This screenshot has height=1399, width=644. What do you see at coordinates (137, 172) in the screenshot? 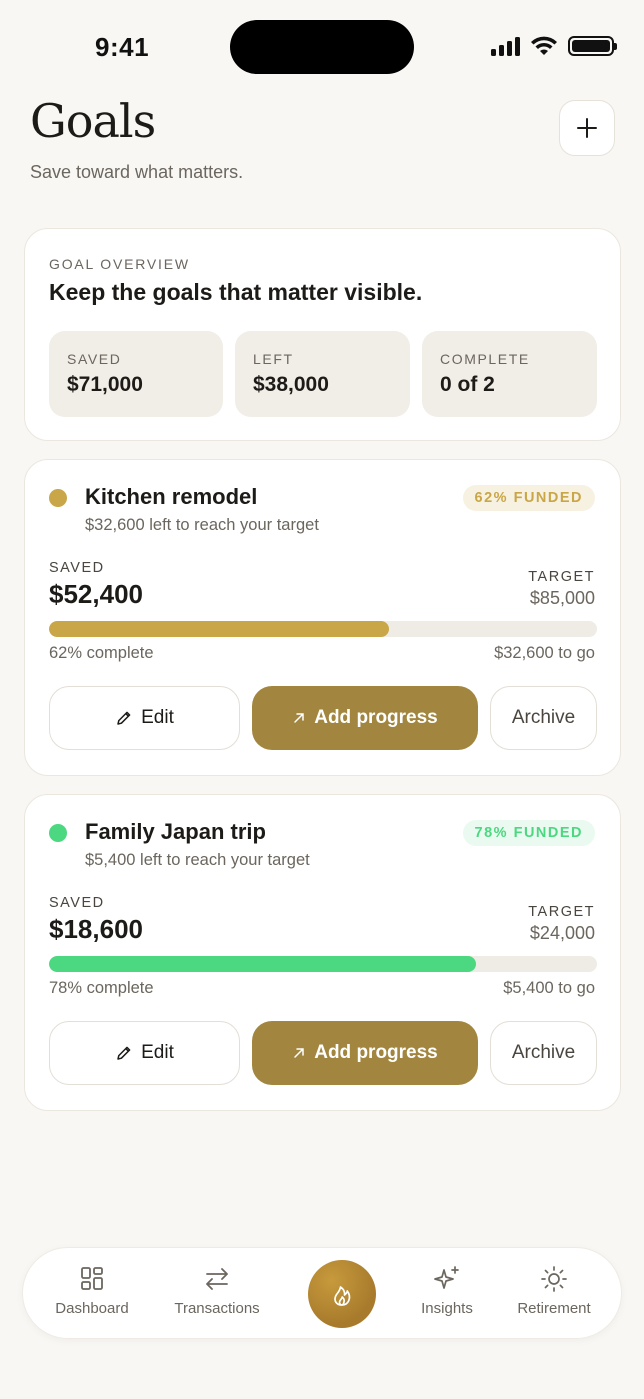
I see `page-subtitle: Save toward what matters.` at bounding box center [137, 172].